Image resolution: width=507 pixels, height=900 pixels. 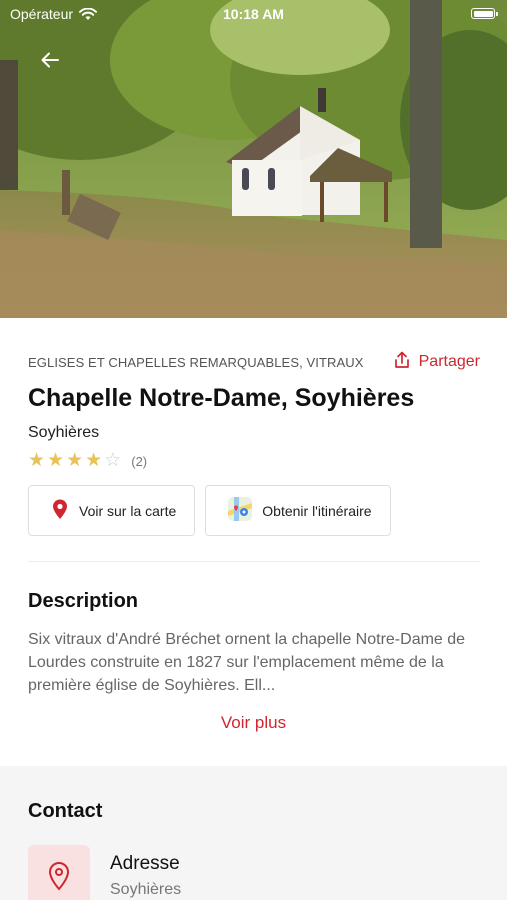 I want to click on view-on-map-label: Voir sur la carte, so click(x=128, y=510).